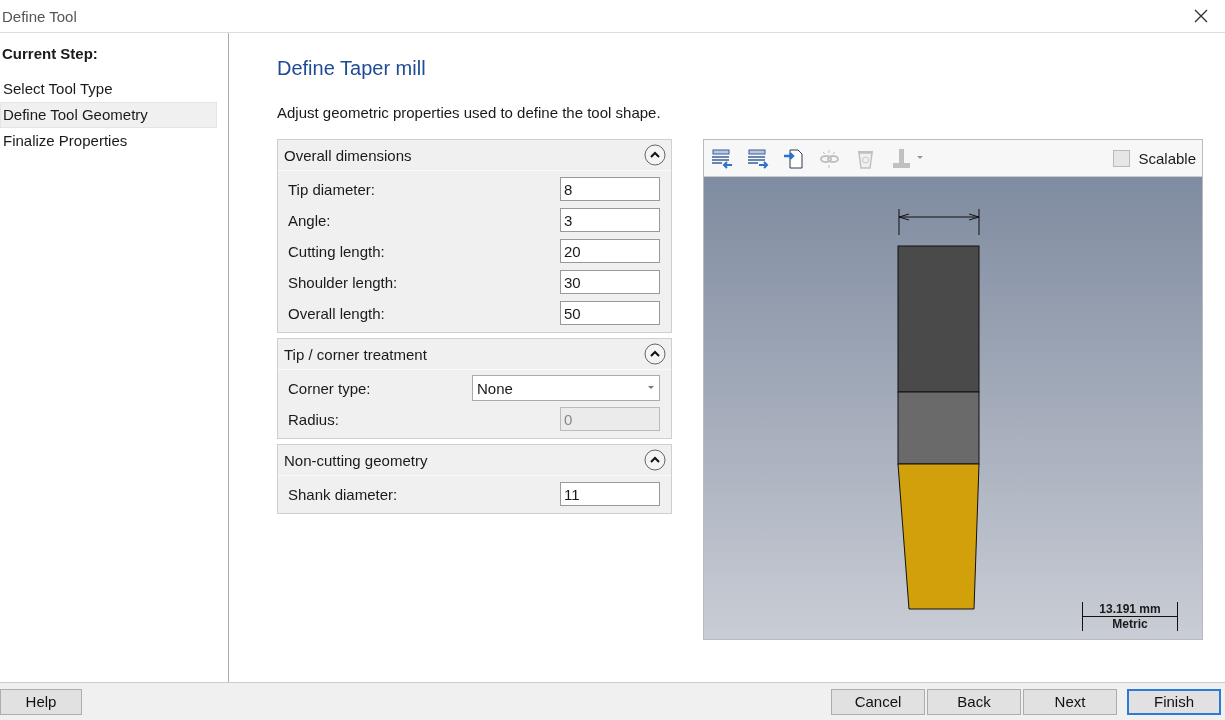 Image resolution: width=1225 pixels, height=720 pixels. Describe the element at coordinates (309, 220) in the screenshot. I see `field-label: Angle:` at that location.